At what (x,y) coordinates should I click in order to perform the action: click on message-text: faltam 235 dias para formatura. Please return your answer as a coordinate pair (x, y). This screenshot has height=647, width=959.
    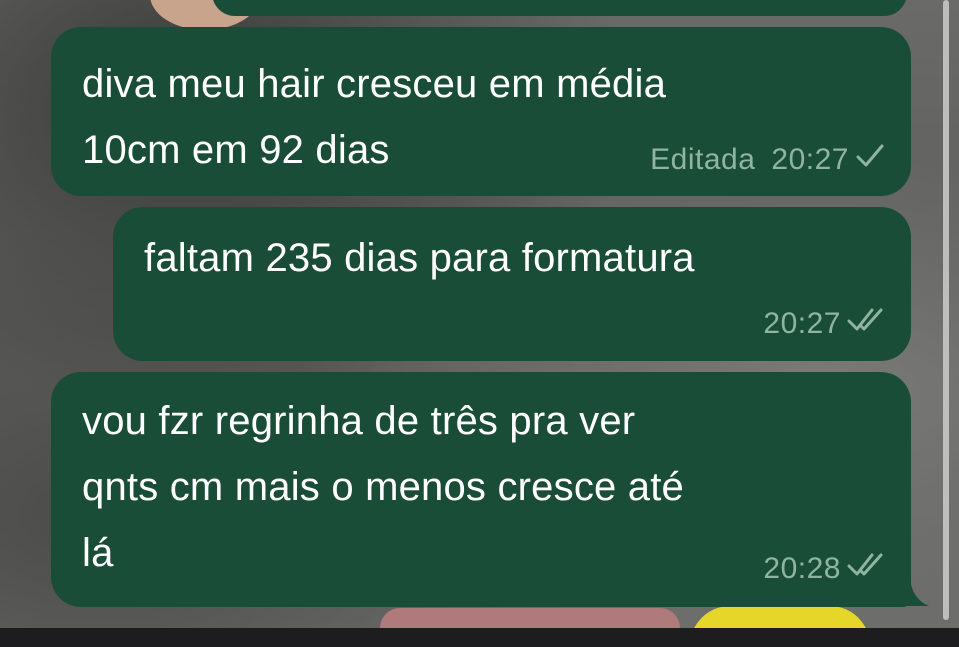
    Looking at the image, I should click on (419, 258).